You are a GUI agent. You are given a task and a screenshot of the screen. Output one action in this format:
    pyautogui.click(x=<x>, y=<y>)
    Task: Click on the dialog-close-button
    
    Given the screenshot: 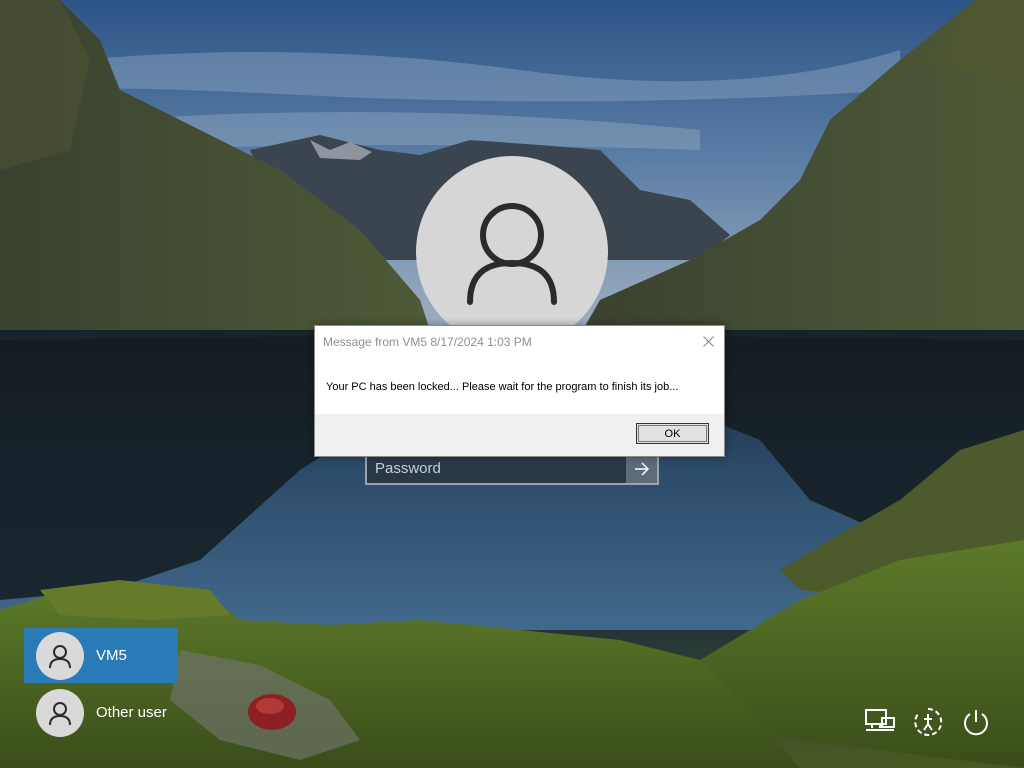 What is the action you would take?
    pyautogui.click(x=708, y=341)
    